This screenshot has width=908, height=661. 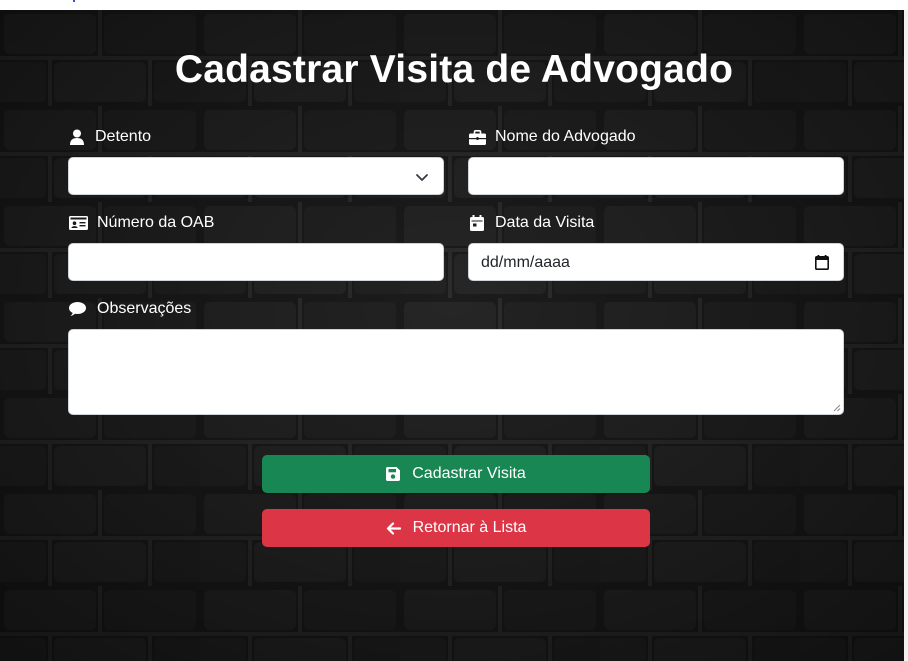 I want to click on cadastrar-visita-button: Cadastrar Visita, so click(x=456, y=474).